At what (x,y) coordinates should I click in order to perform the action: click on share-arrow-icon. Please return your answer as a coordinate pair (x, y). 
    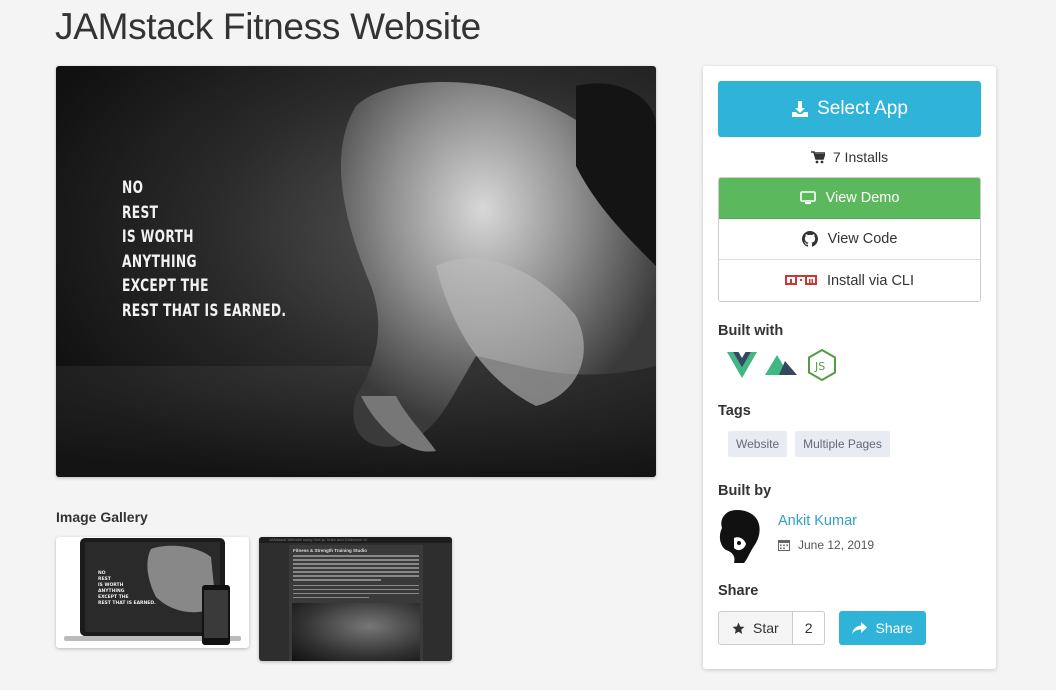
    Looking at the image, I should click on (860, 627).